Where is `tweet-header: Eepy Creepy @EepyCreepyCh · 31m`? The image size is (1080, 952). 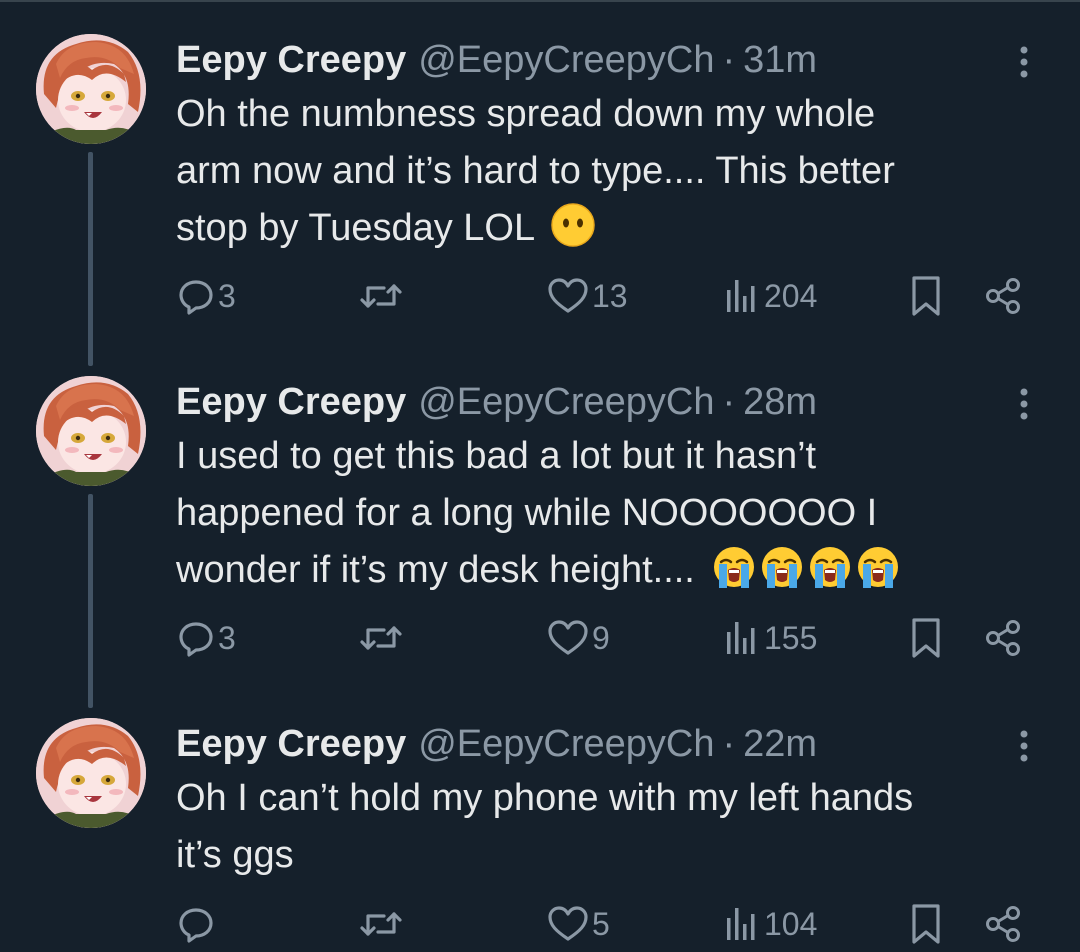
tweet-header: Eepy Creepy @EepyCreepyCh · 31m is located at coordinates (496, 60).